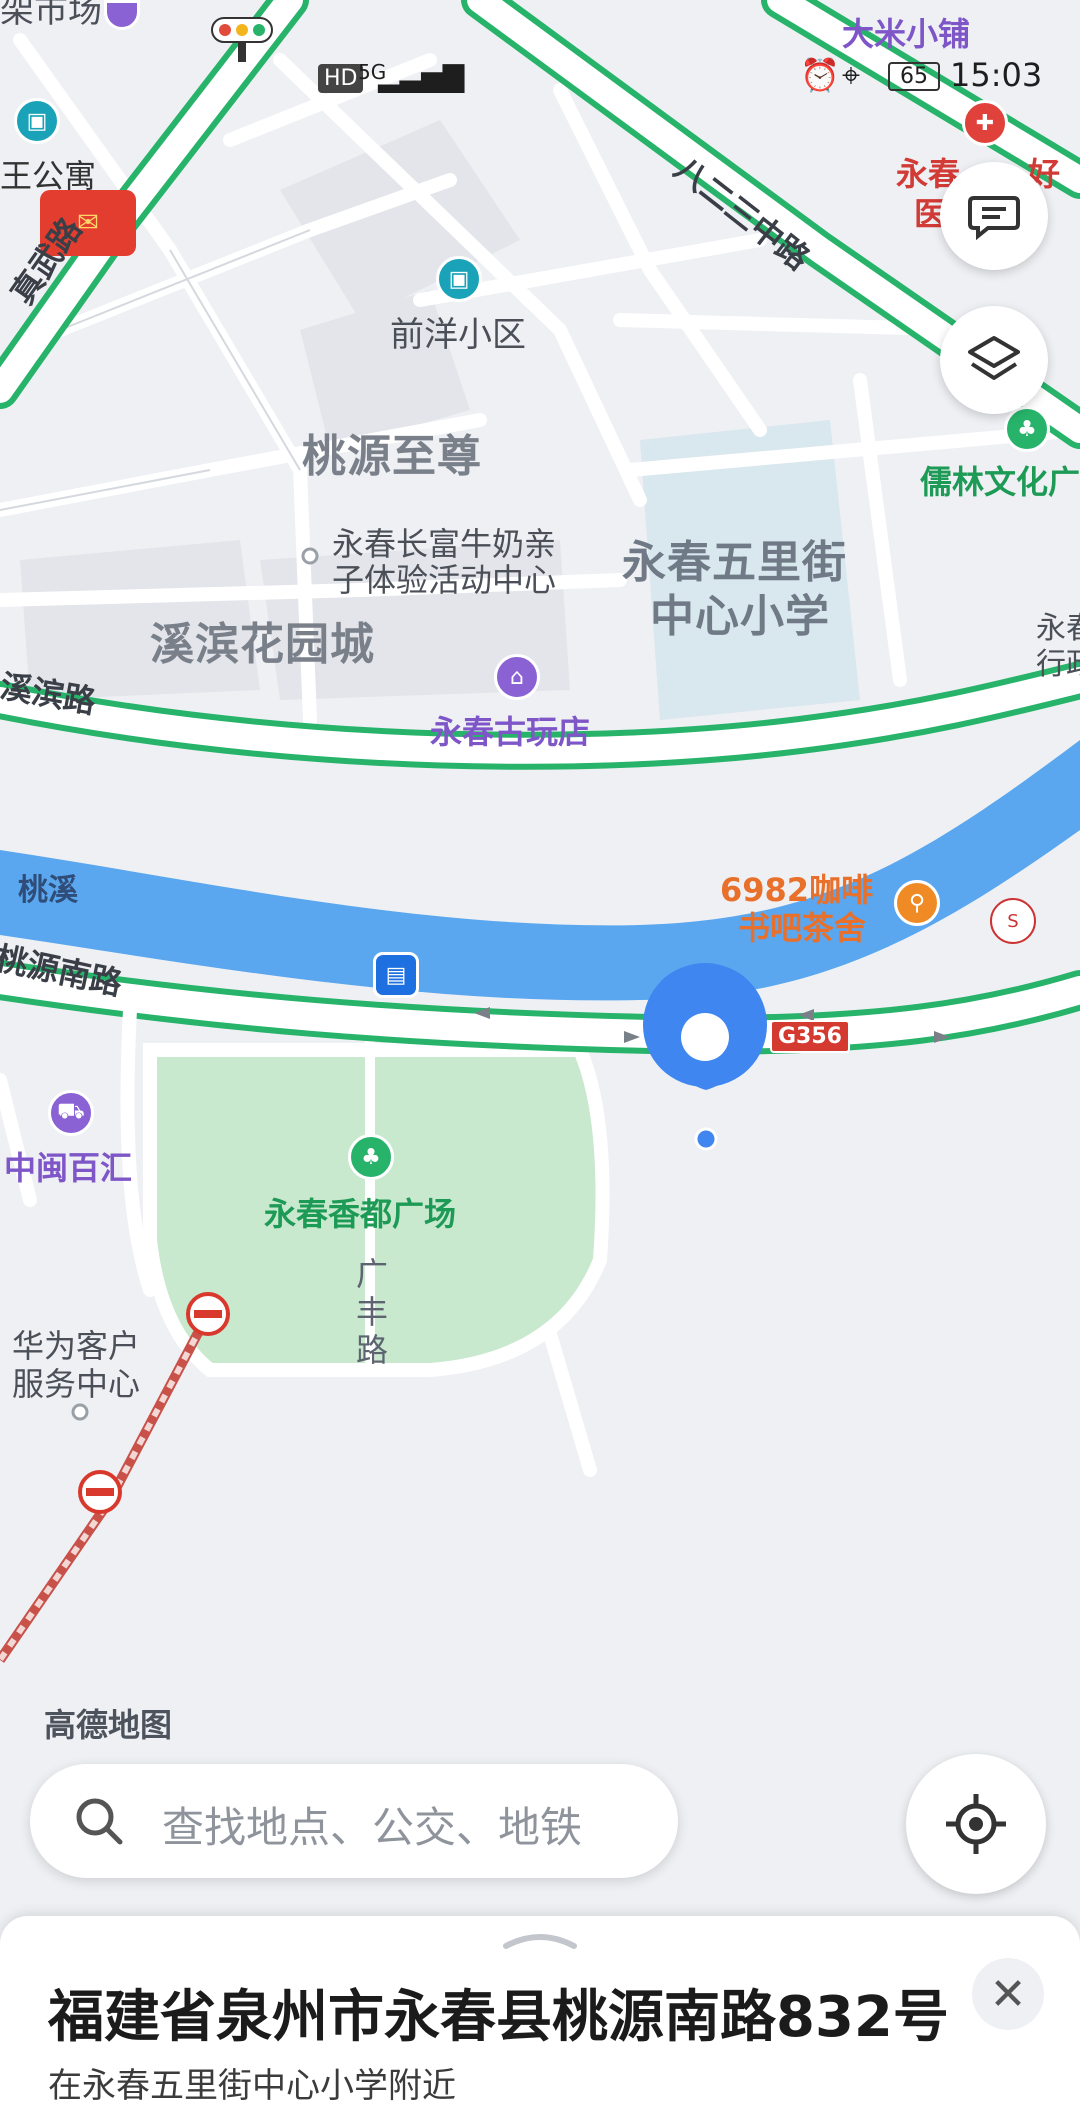 This screenshot has height=2121, width=1080. Describe the element at coordinates (262, 644) in the screenshot. I see `label-xibin-garden: 溪滨花园城` at that location.